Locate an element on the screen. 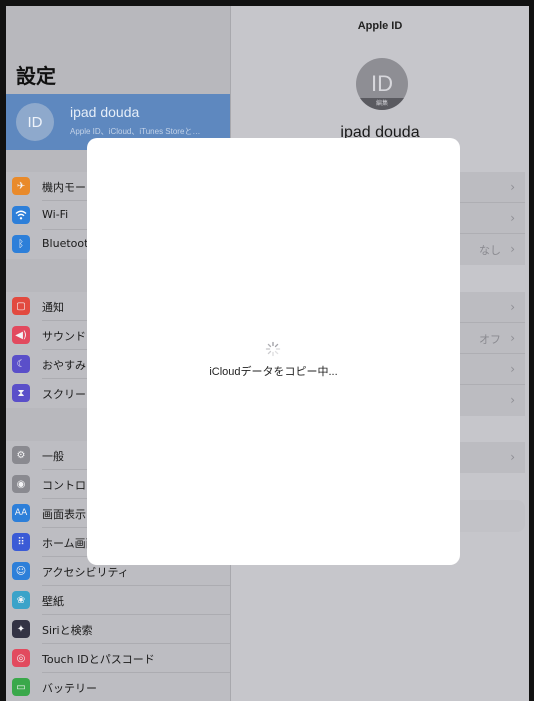  sidebar-item-label: アクセシビリティ is located at coordinates (85, 572).